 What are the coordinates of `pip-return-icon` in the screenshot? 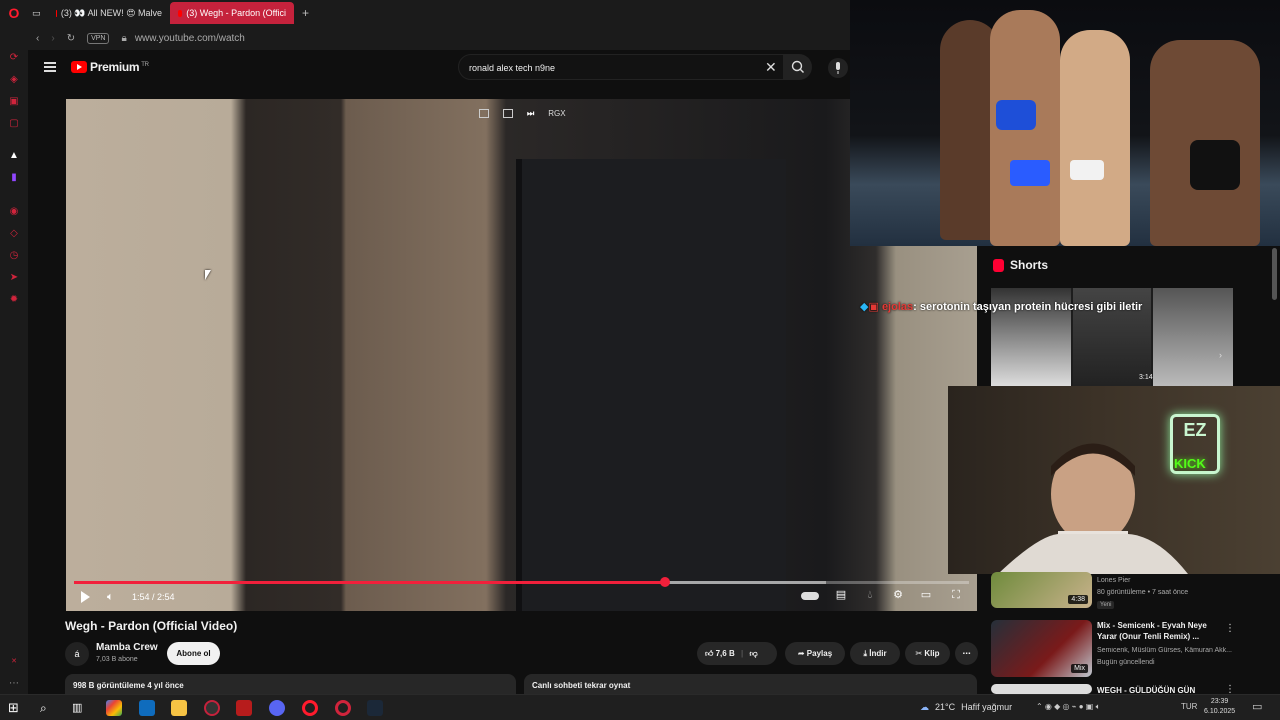 It's located at (508, 113).